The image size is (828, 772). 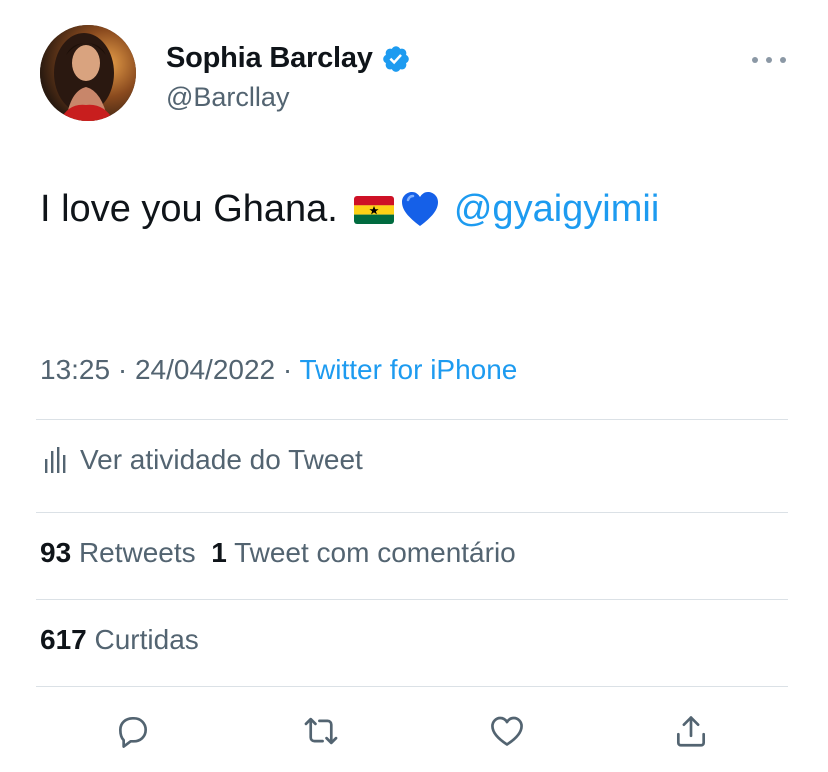 What do you see at coordinates (409, 369) in the screenshot?
I see `tweet-source-link: Twitter for iPhone` at bounding box center [409, 369].